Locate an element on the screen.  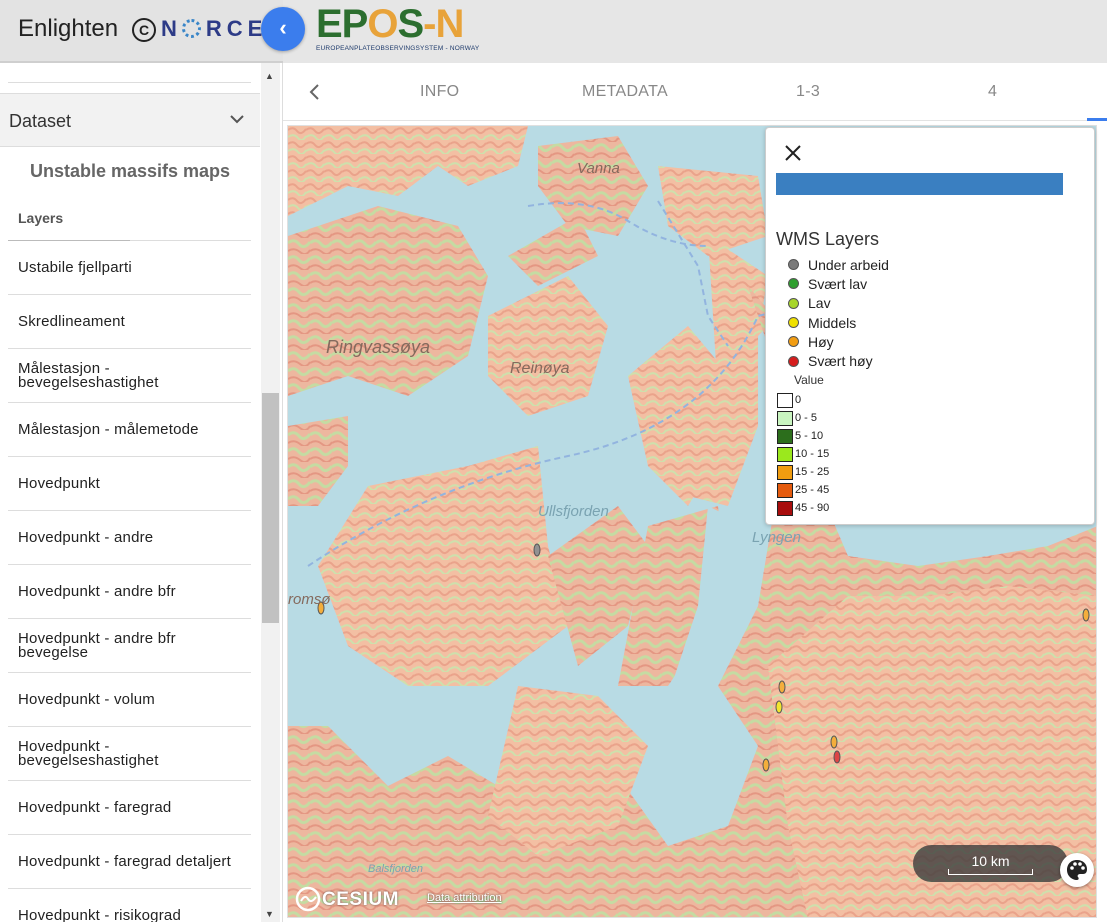
wms-legend-label: Lav is located at coordinates (819, 303).